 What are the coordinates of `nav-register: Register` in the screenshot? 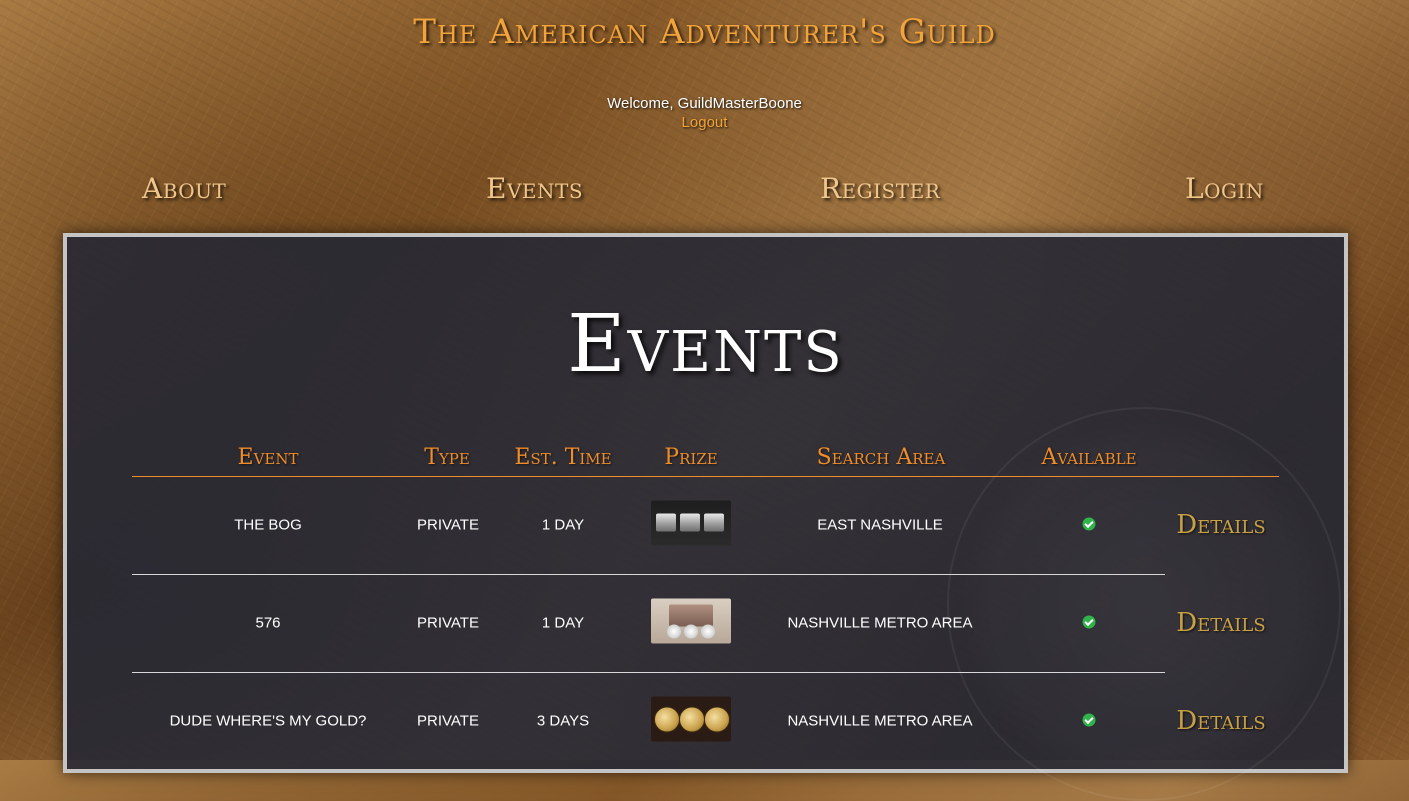 It's located at (880, 188).